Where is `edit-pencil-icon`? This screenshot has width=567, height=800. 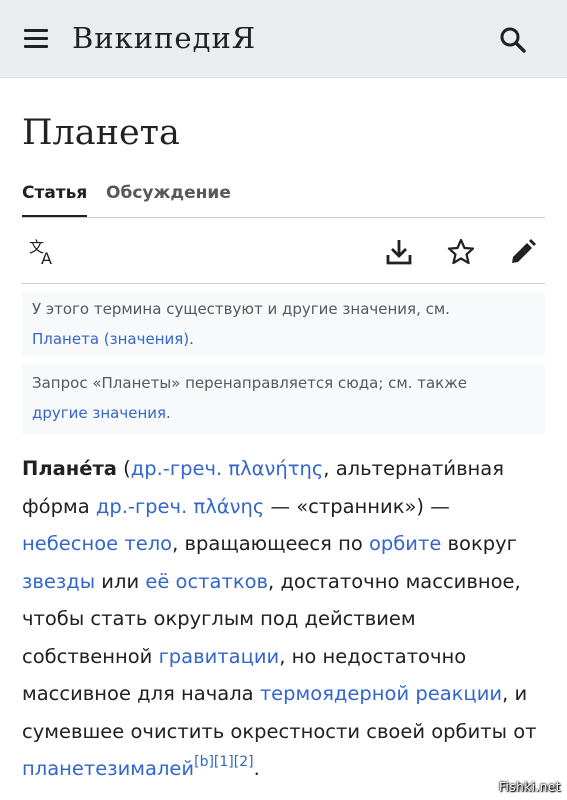 edit-pencil-icon is located at coordinates (523, 252).